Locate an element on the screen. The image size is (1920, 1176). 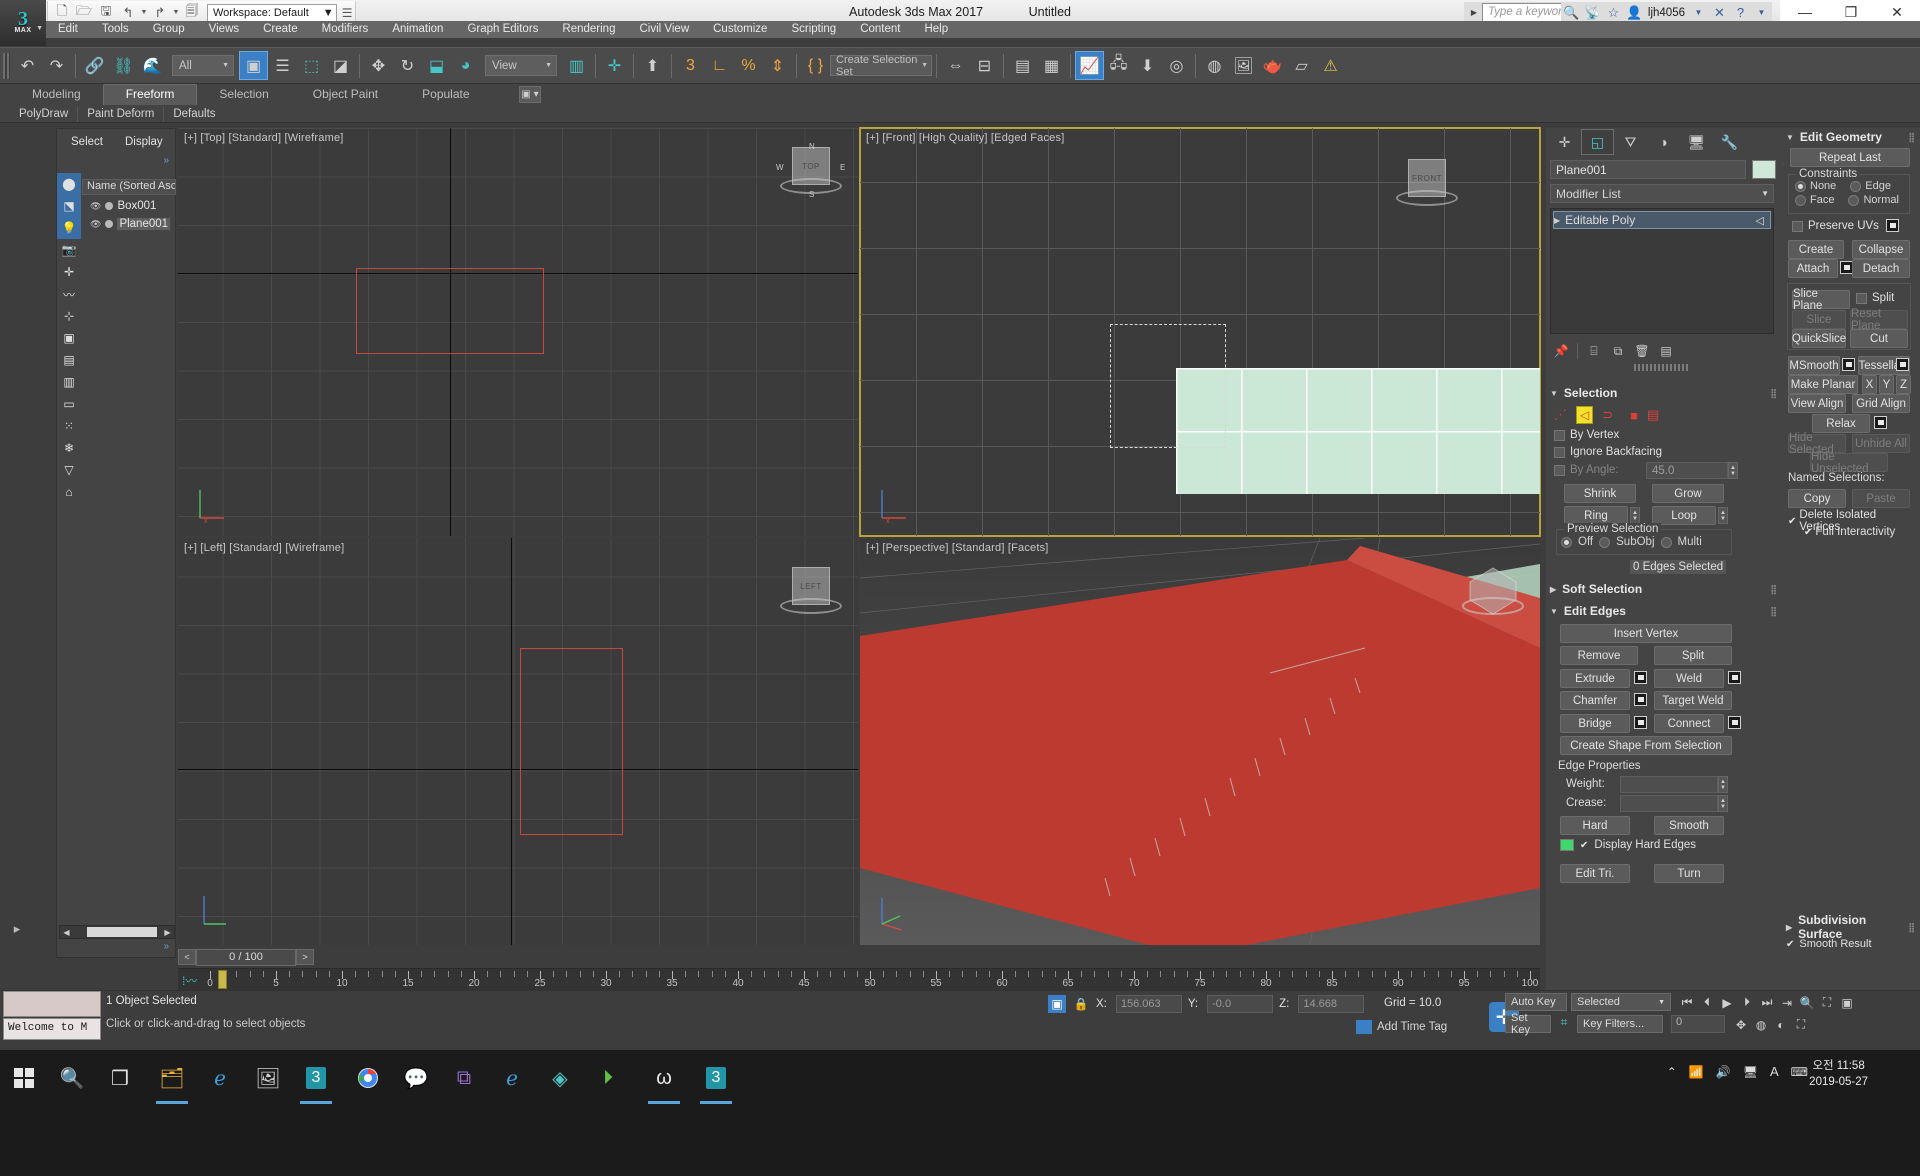
workspace-selector: Workspace: Default ▼ is located at coordinates (272, 12).